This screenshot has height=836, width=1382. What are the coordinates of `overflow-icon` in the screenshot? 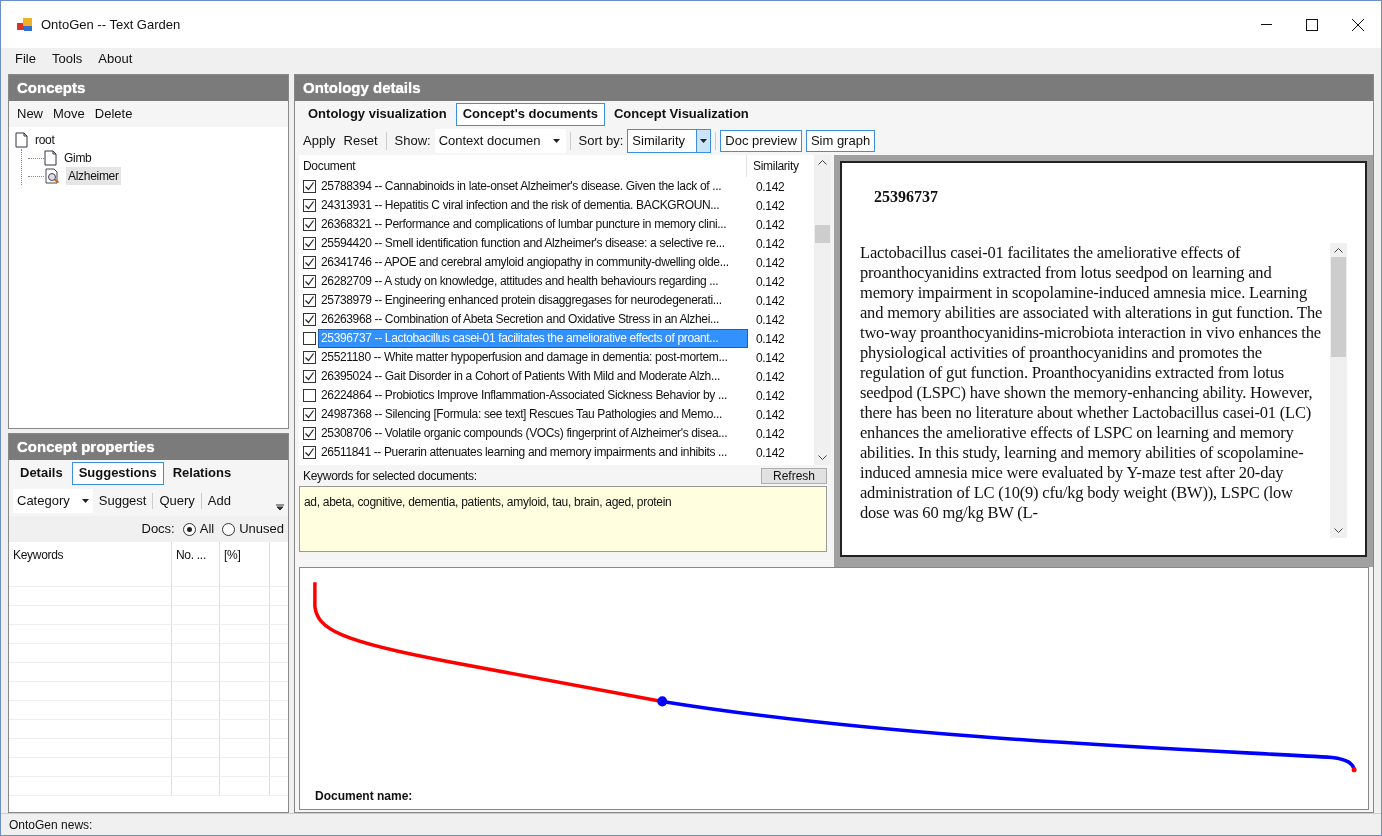 It's located at (280, 507).